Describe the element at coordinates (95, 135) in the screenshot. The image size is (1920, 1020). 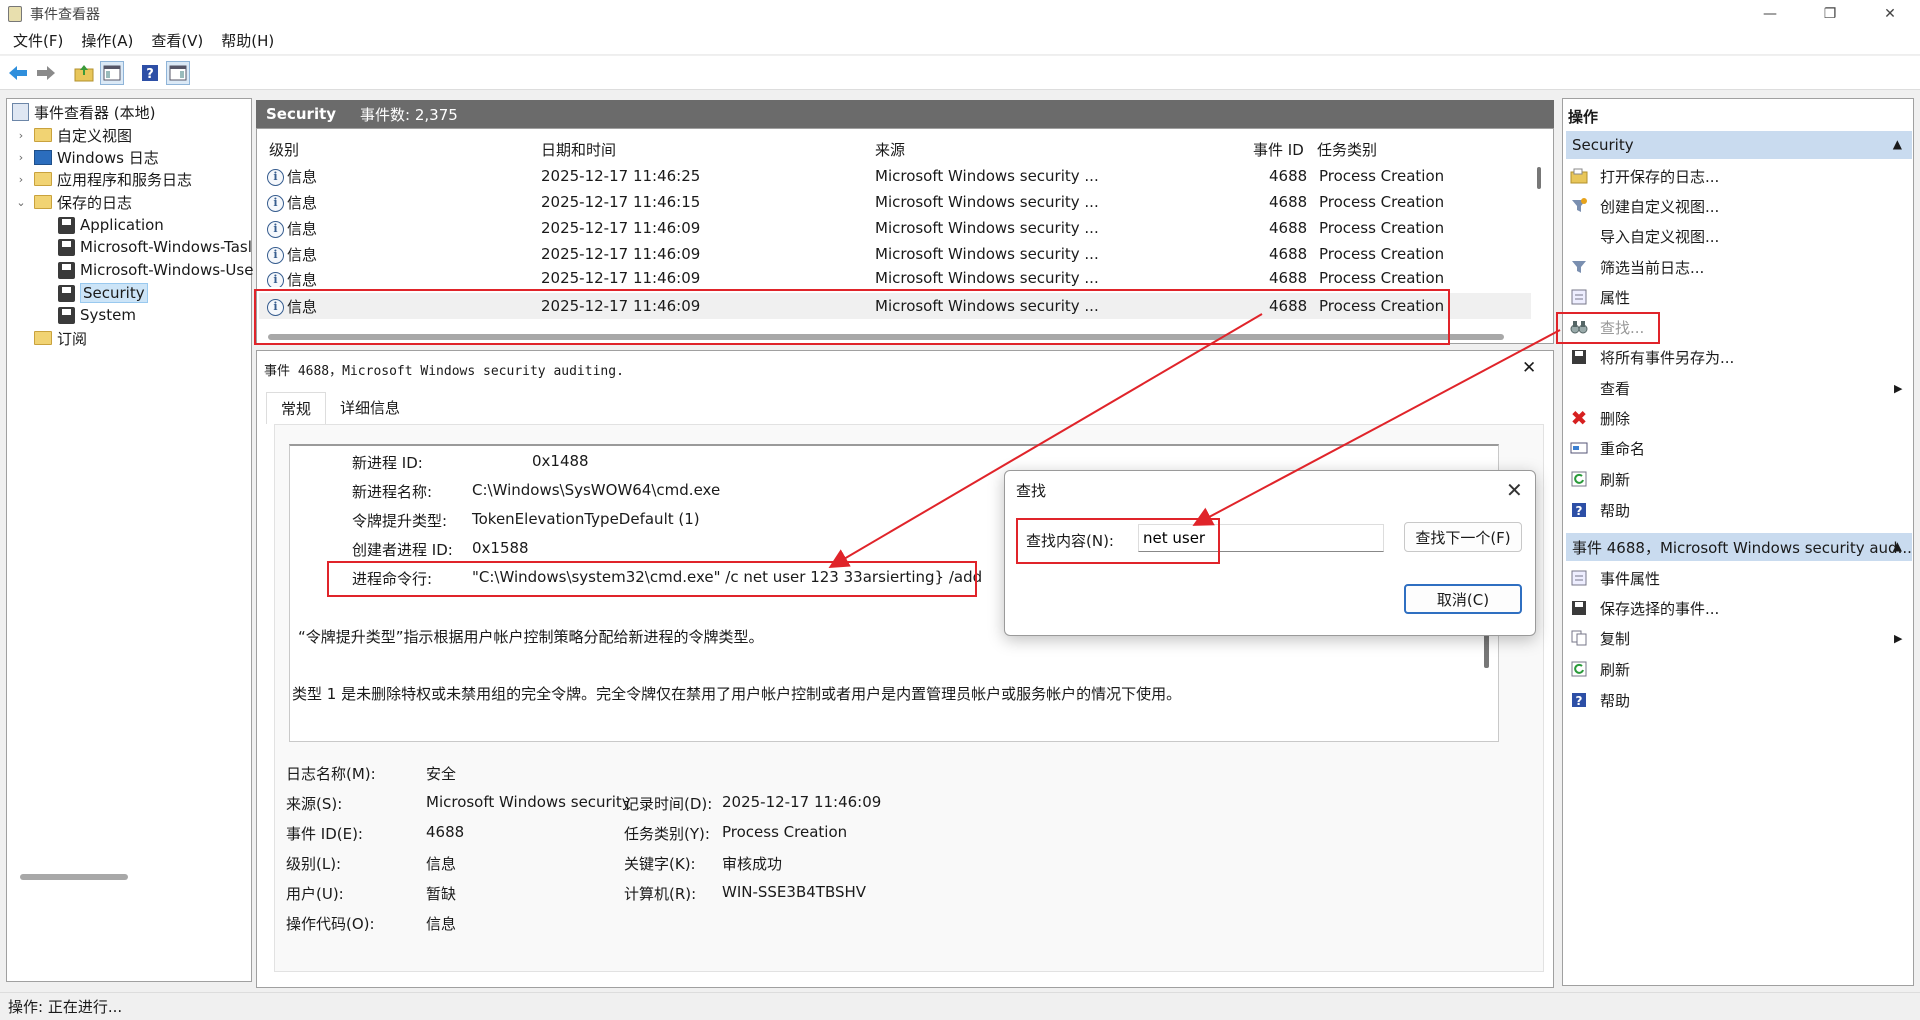
I see `tree-item-label: 自定义视图` at that location.